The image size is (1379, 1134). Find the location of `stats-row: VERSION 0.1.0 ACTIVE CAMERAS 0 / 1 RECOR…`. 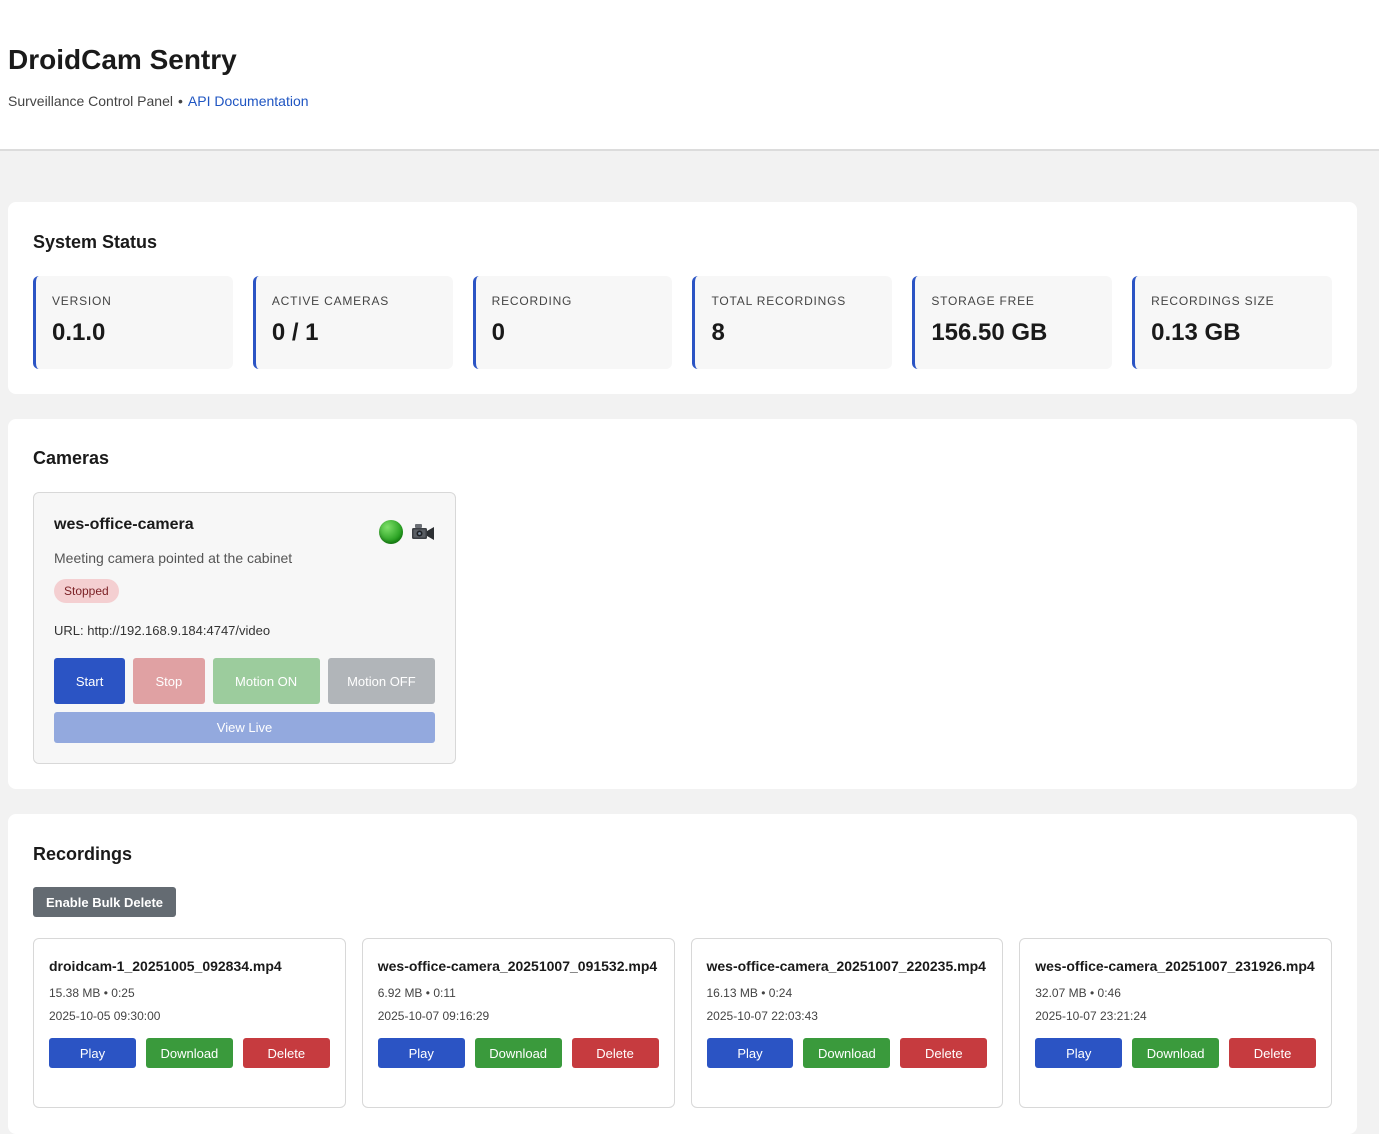

stats-row: VERSION 0.1.0 ACTIVE CAMERAS 0 / 1 RECOR… is located at coordinates (682, 322).